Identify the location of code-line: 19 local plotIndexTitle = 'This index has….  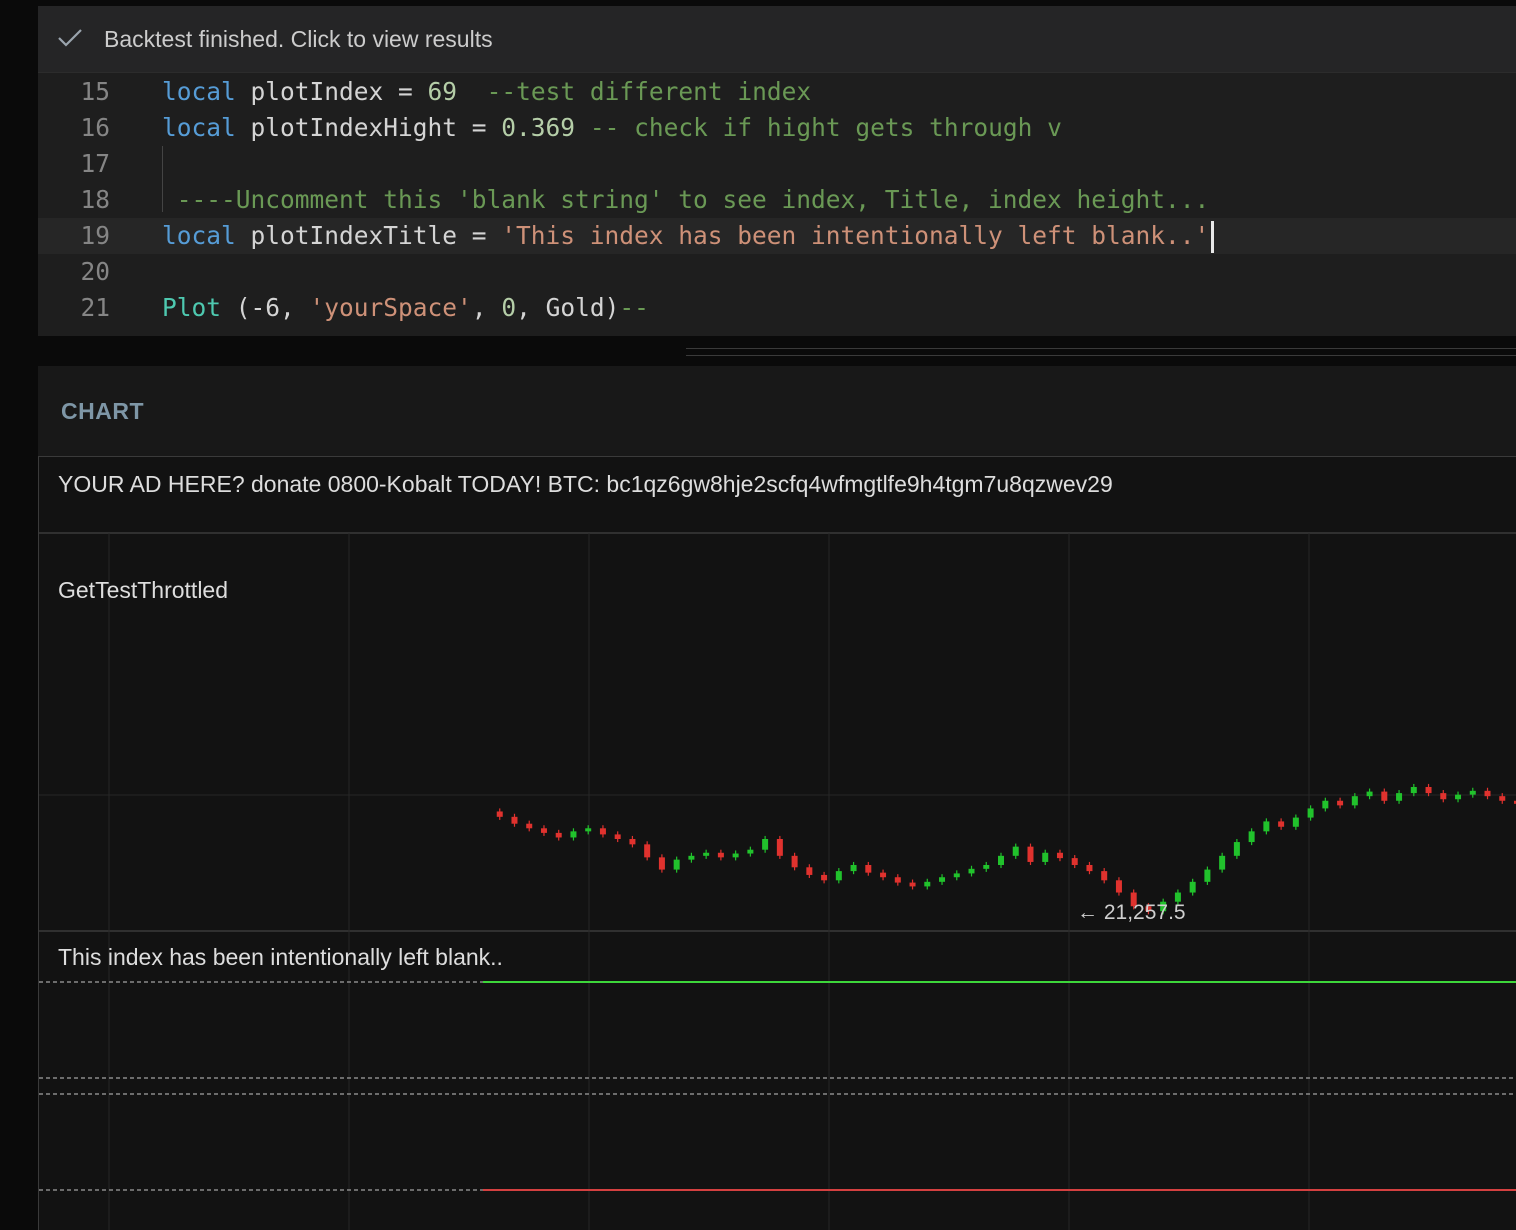
(777, 236).